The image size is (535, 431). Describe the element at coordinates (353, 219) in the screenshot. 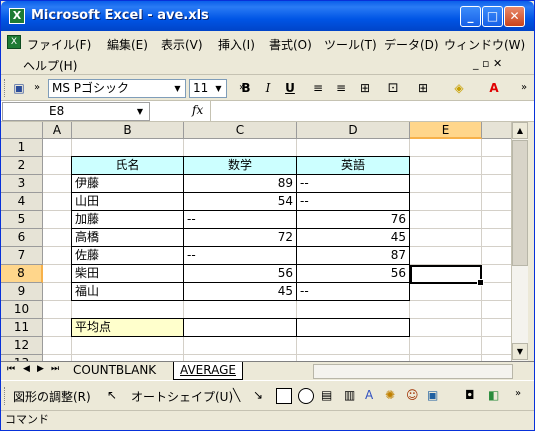

I see `cell-d5: 76` at that location.